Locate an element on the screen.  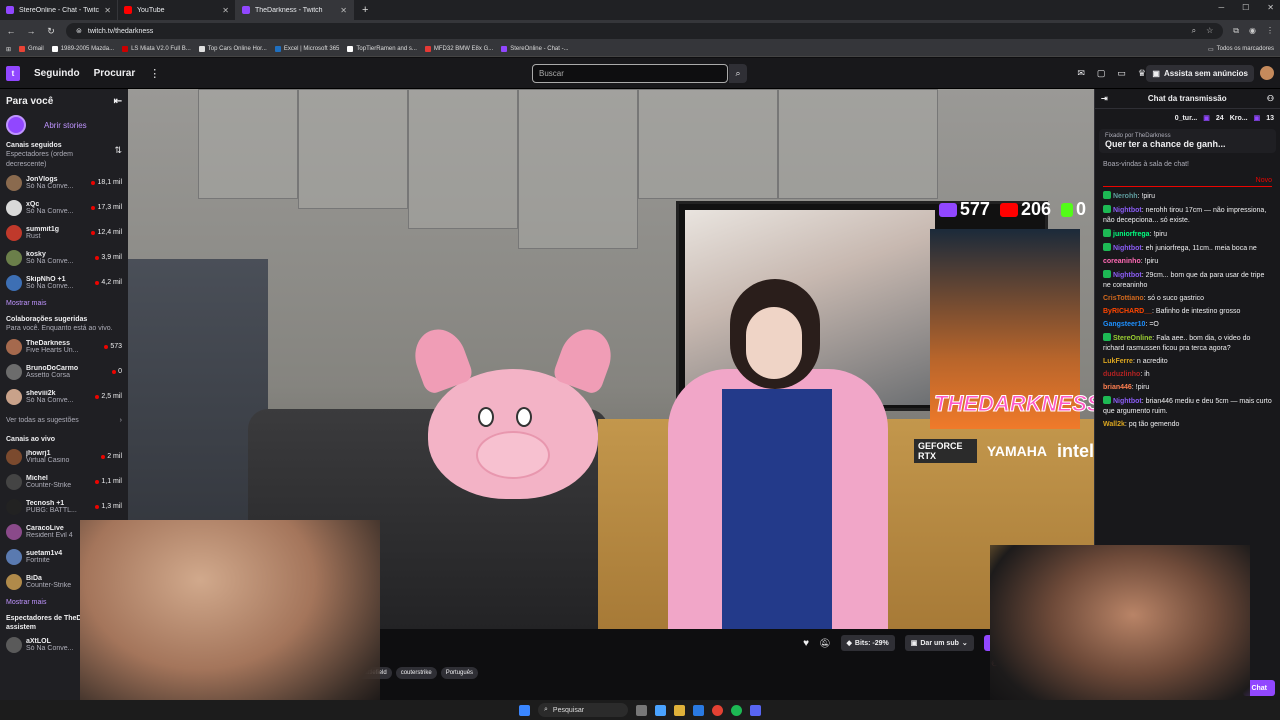
sidebar-channel: jhowrj1 Virtual Casino 2 mil is located at coordinates (64, 456).